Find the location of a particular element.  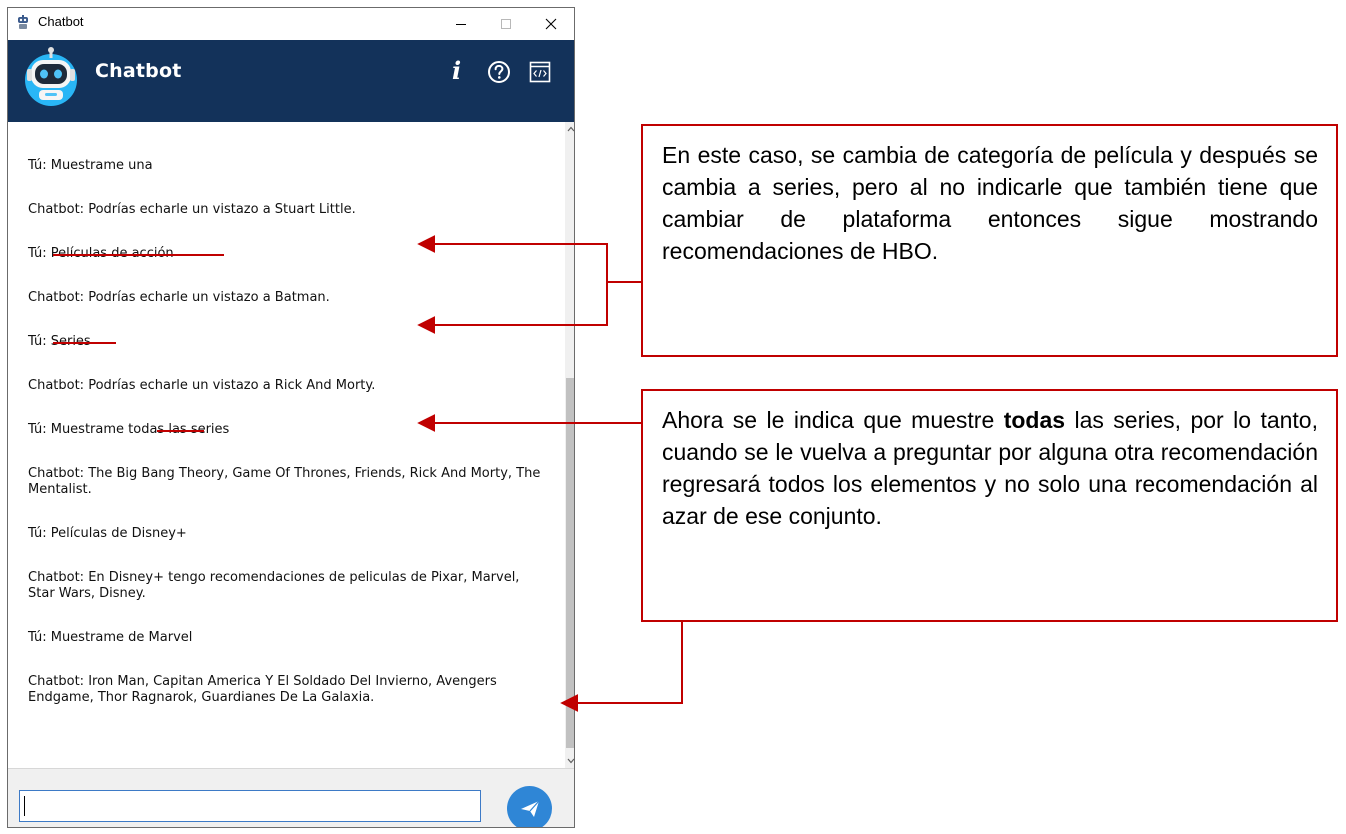

chat-message: Tú: Muestrame todas las series is located at coordinates (129, 429).